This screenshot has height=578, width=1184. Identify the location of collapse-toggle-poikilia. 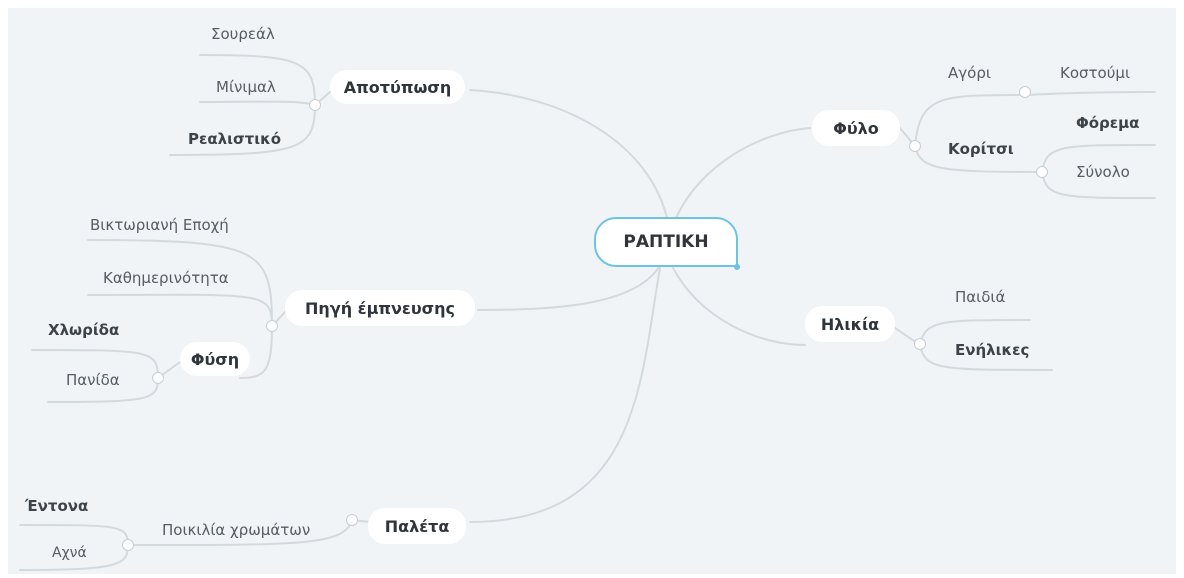
(128, 545).